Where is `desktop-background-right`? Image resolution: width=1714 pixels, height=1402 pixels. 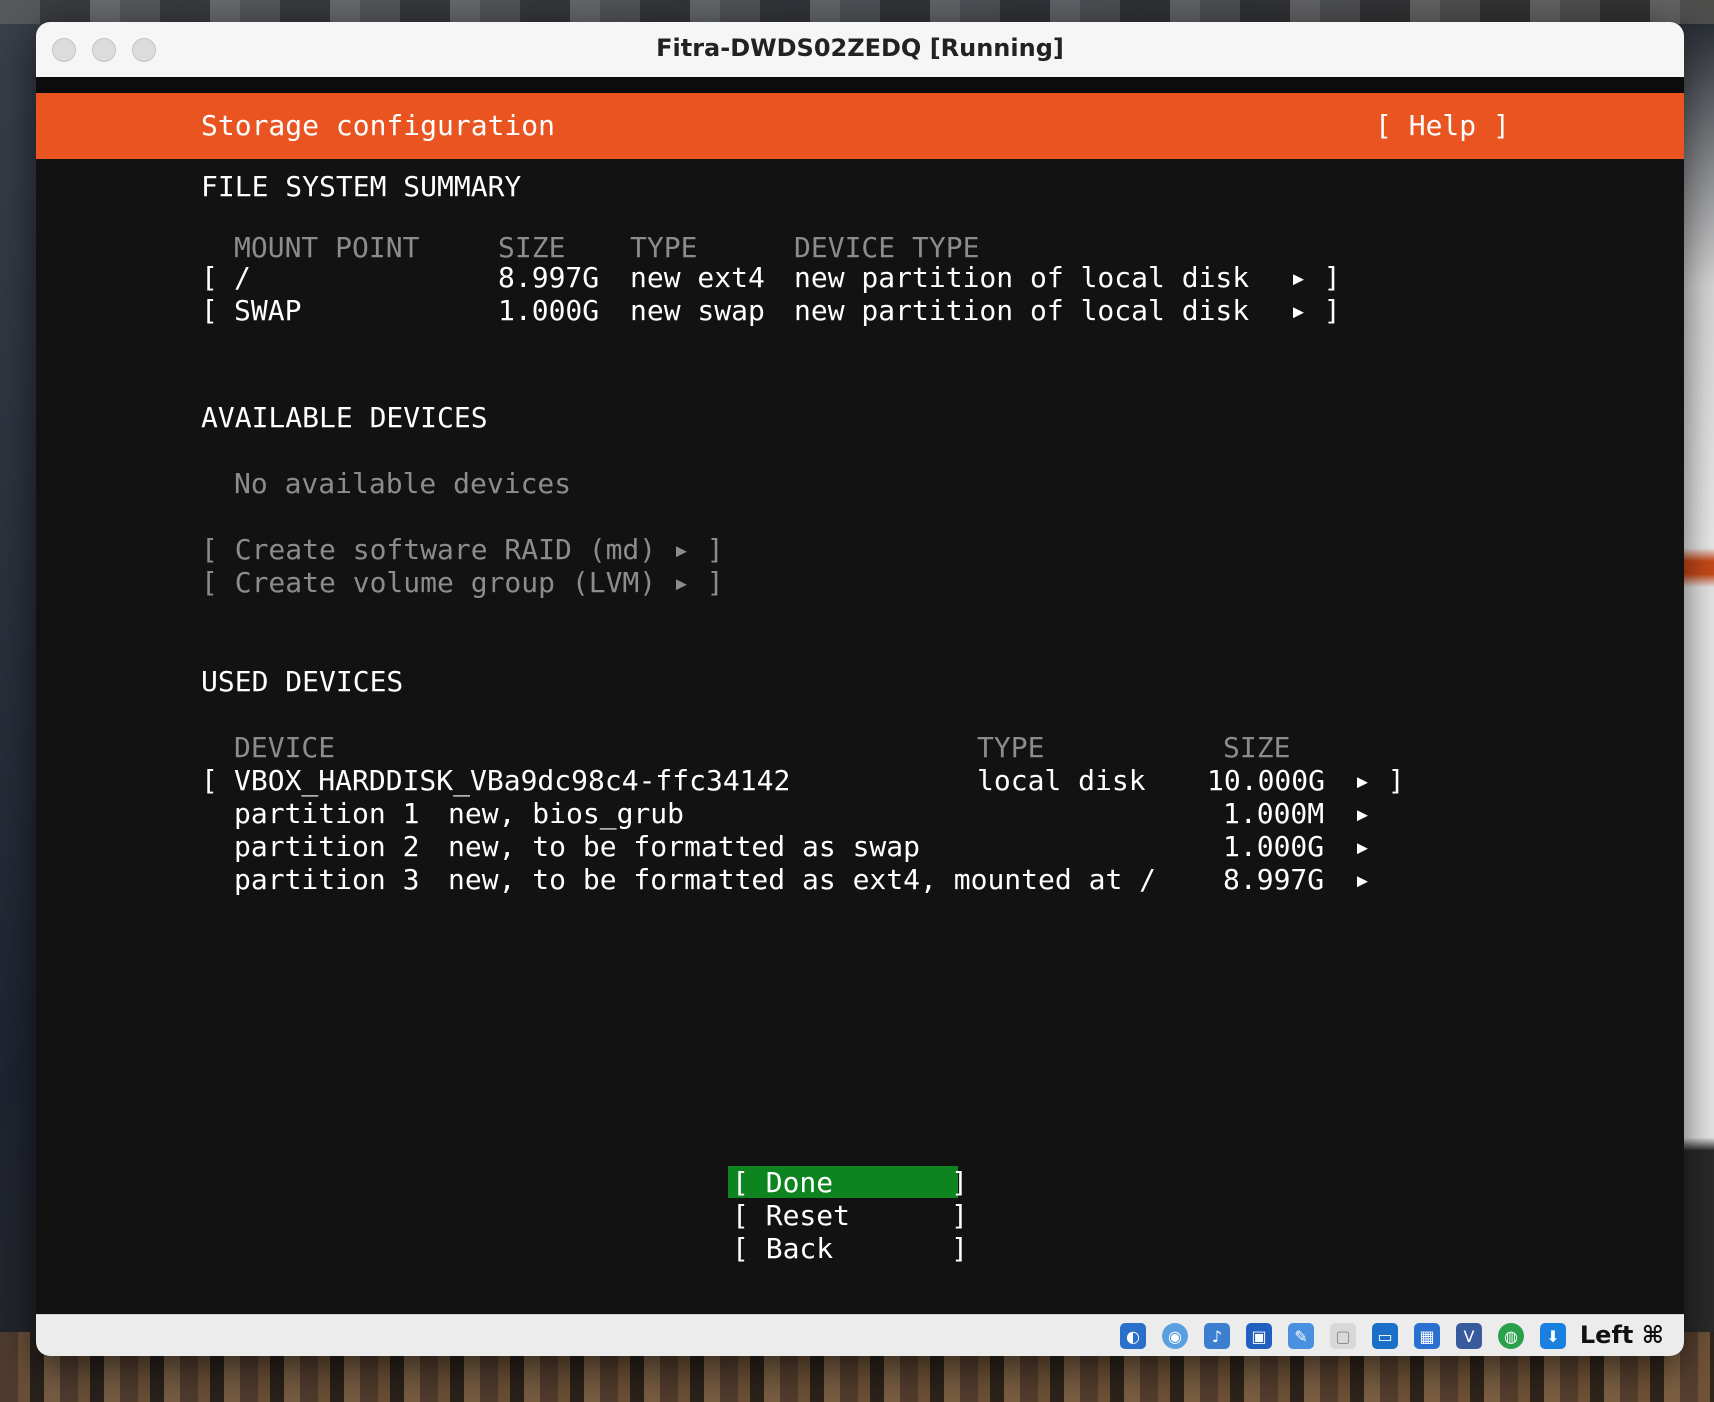
desktop-background-right is located at coordinates (1697, 679).